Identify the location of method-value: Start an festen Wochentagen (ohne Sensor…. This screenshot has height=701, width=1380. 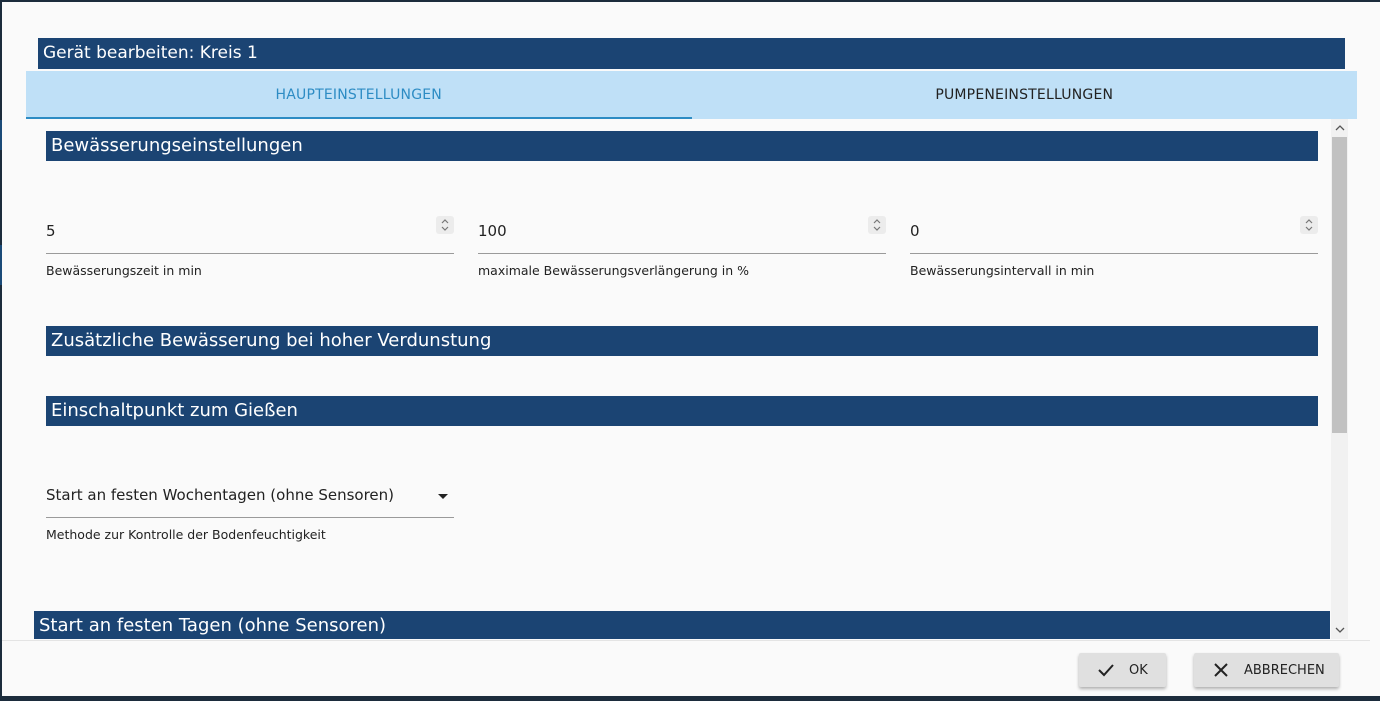
(220, 495).